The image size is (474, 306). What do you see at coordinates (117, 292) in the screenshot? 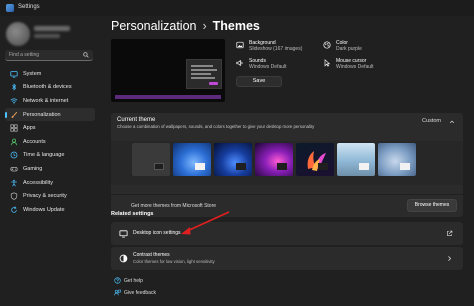
I see `feedback-icon` at bounding box center [117, 292].